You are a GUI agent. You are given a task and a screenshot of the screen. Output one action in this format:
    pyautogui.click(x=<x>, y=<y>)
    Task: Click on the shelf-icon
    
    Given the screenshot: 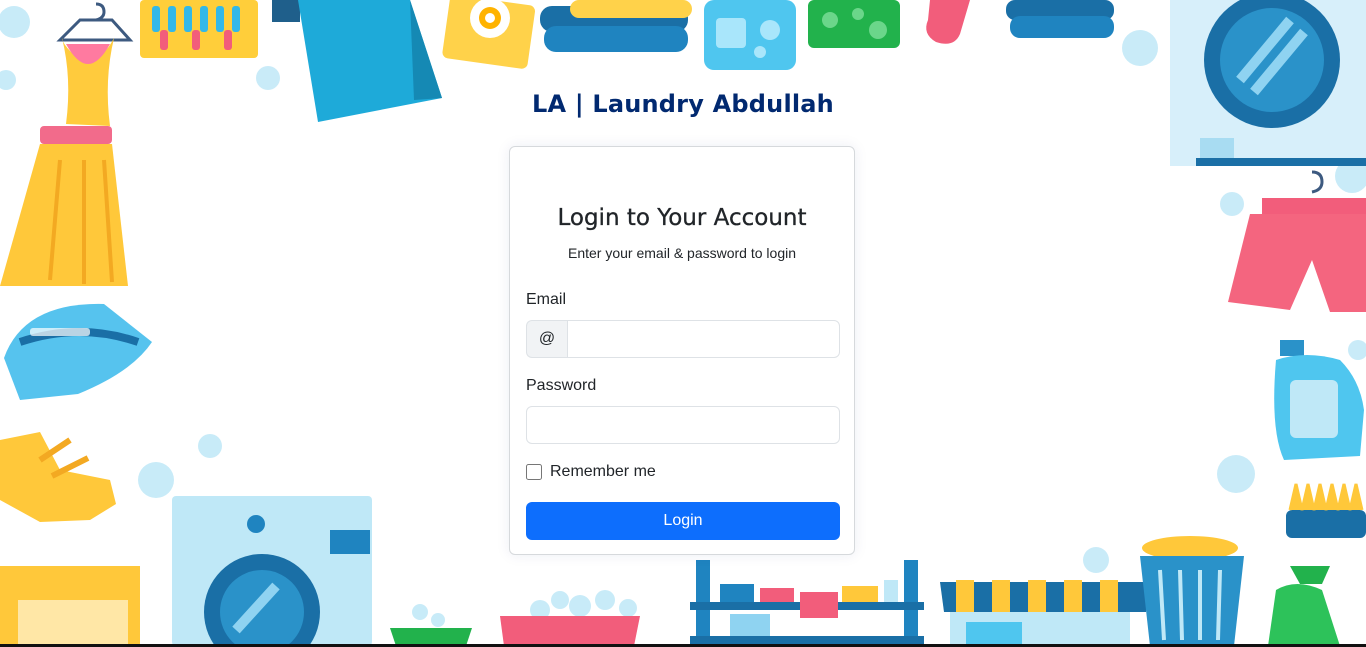 What is the action you would take?
    pyautogui.click(x=807, y=603)
    